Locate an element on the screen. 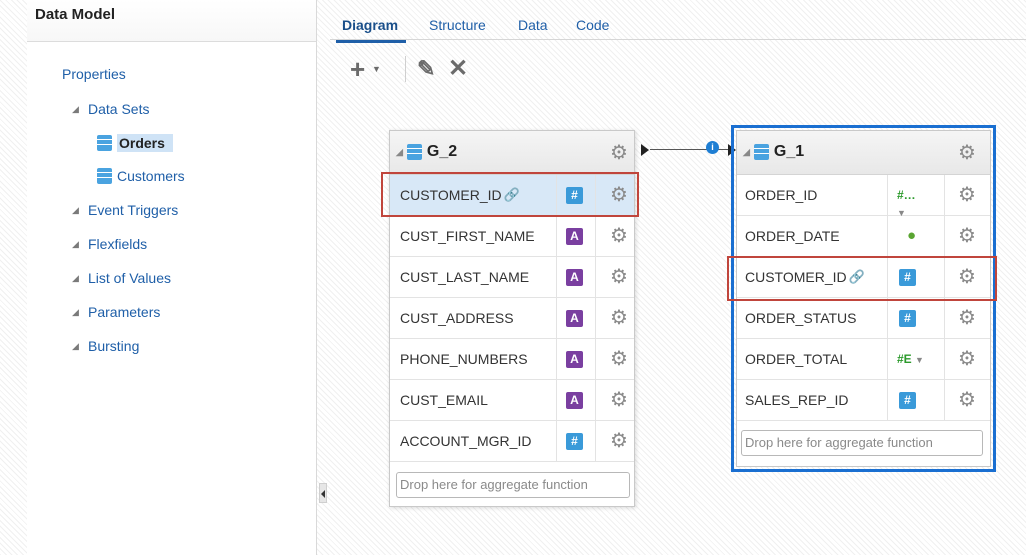  number-sort-type-icon: #… ▼ is located at coordinates (912, 202).